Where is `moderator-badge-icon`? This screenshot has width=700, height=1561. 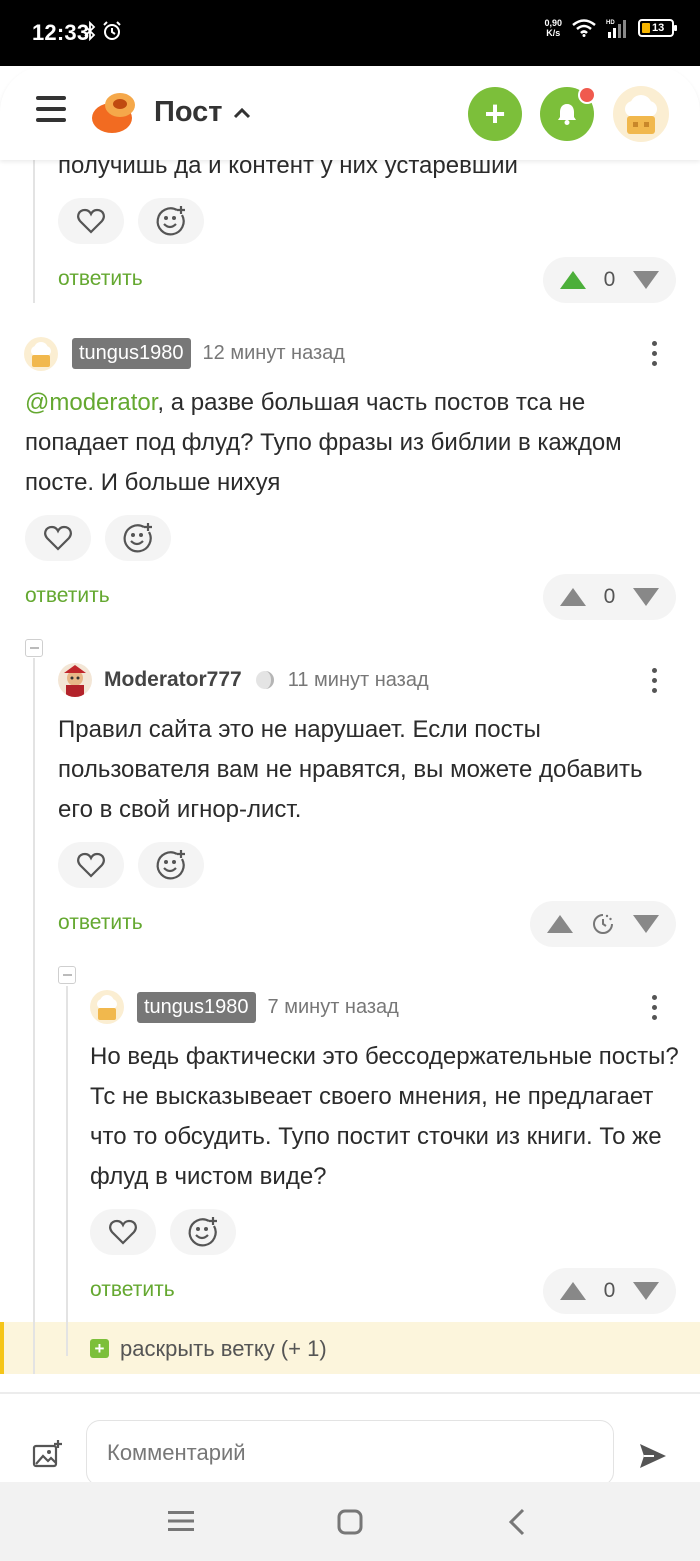
moderator-badge-icon is located at coordinates (264, 680).